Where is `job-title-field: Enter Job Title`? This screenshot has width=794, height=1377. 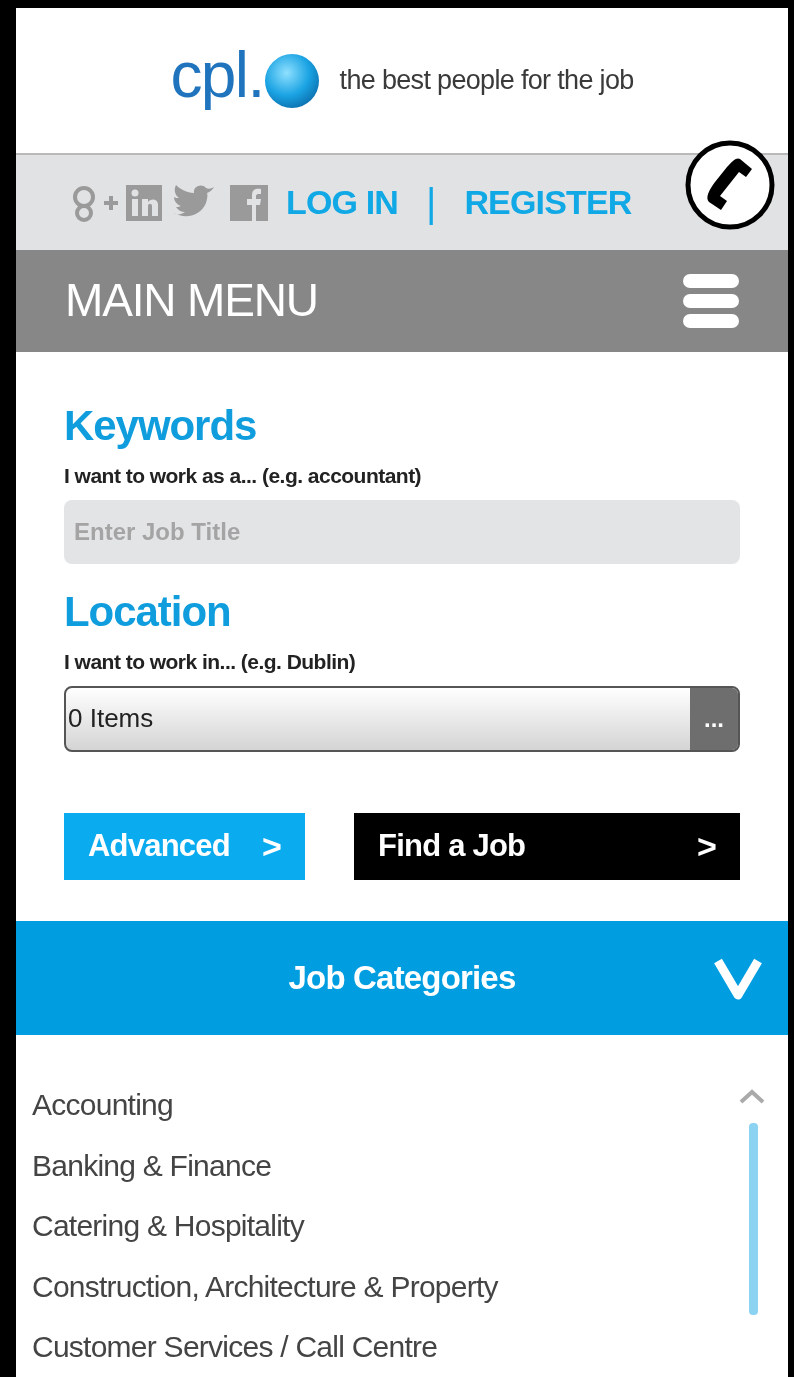
job-title-field: Enter Job Title is located at coordinates (402, 531).